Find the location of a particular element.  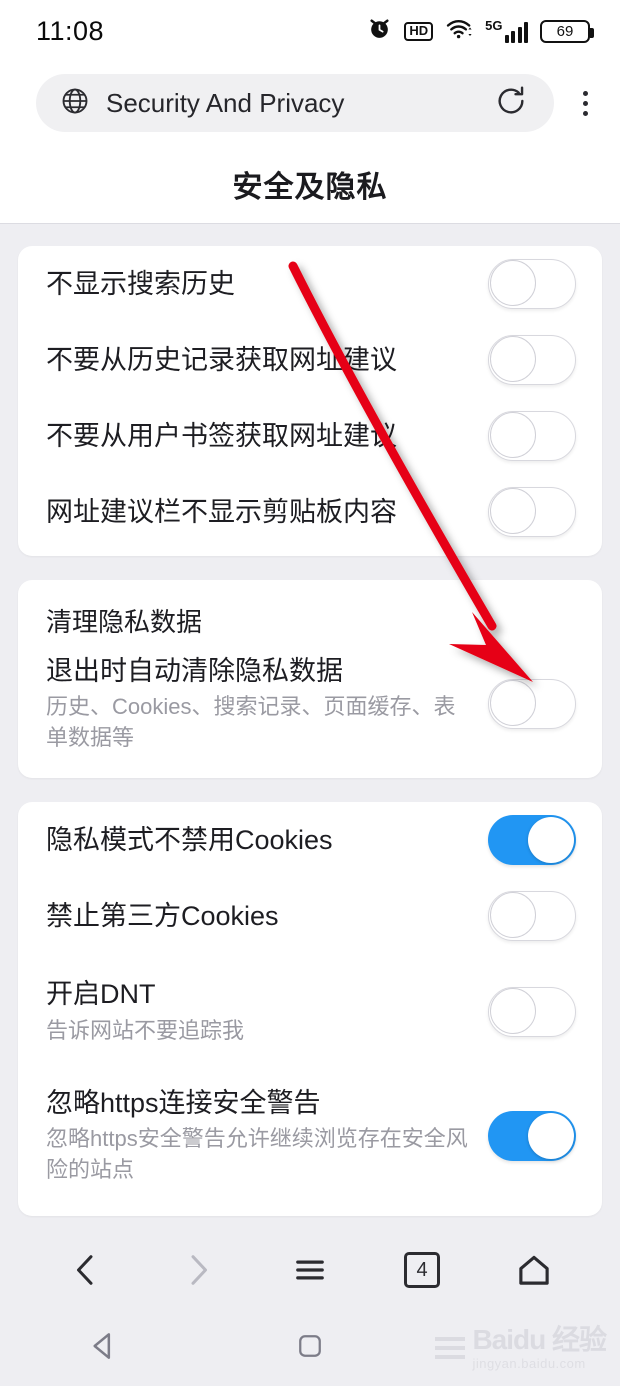

alarm-icon is located at coordinates (379, 31).